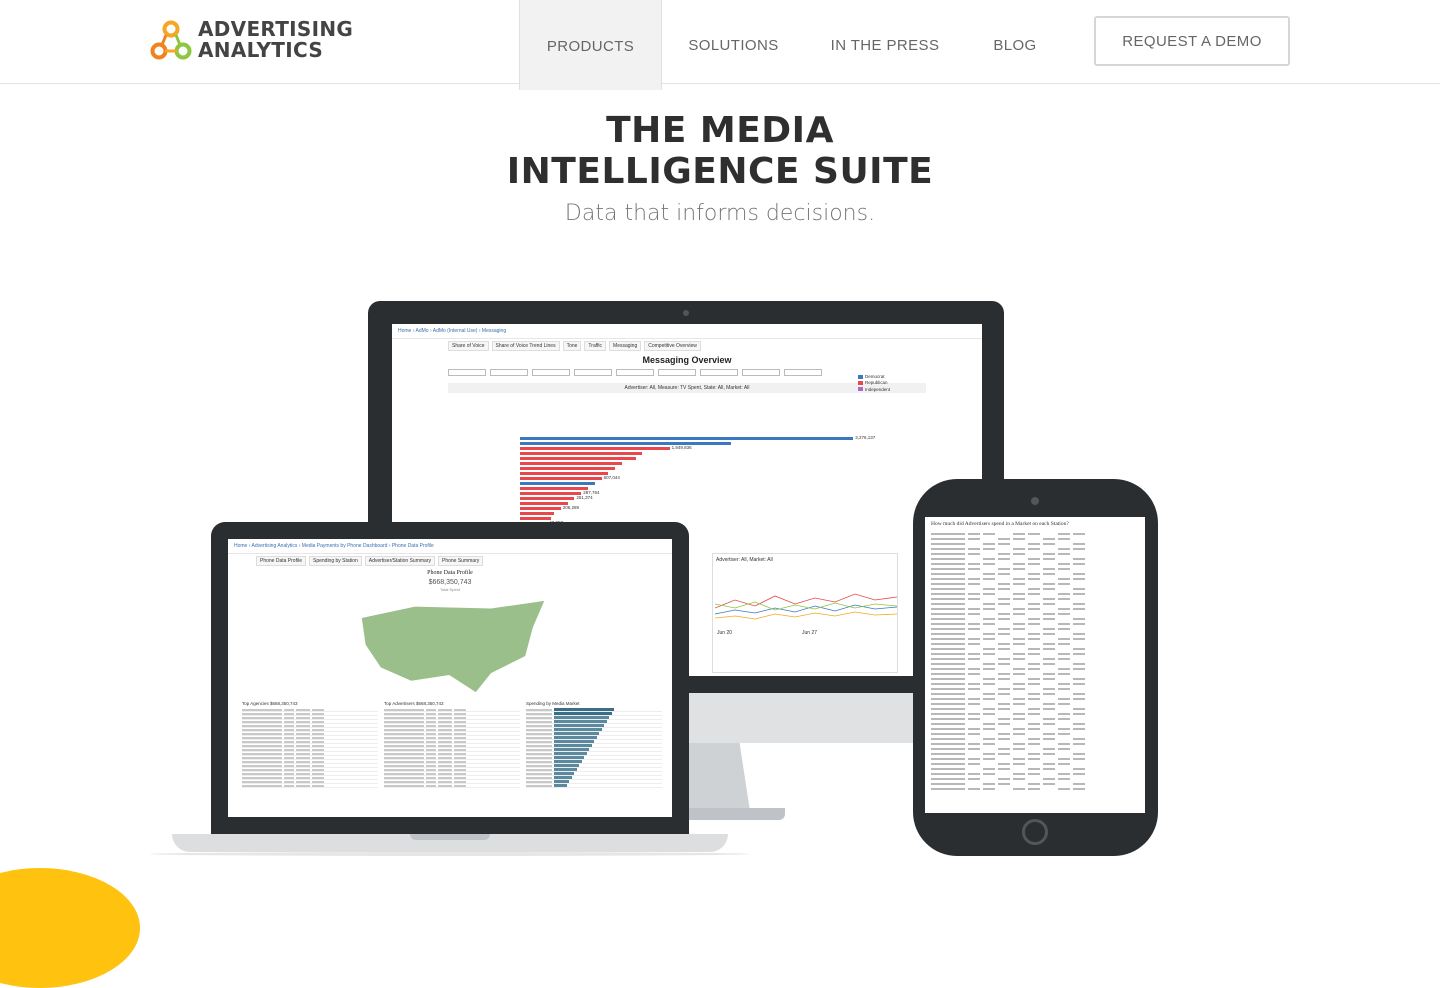  Describe the element at coordinates (767, 633) in the screenshot. I see `line-chart-dates: Jun 20 Jun 27` at that location.